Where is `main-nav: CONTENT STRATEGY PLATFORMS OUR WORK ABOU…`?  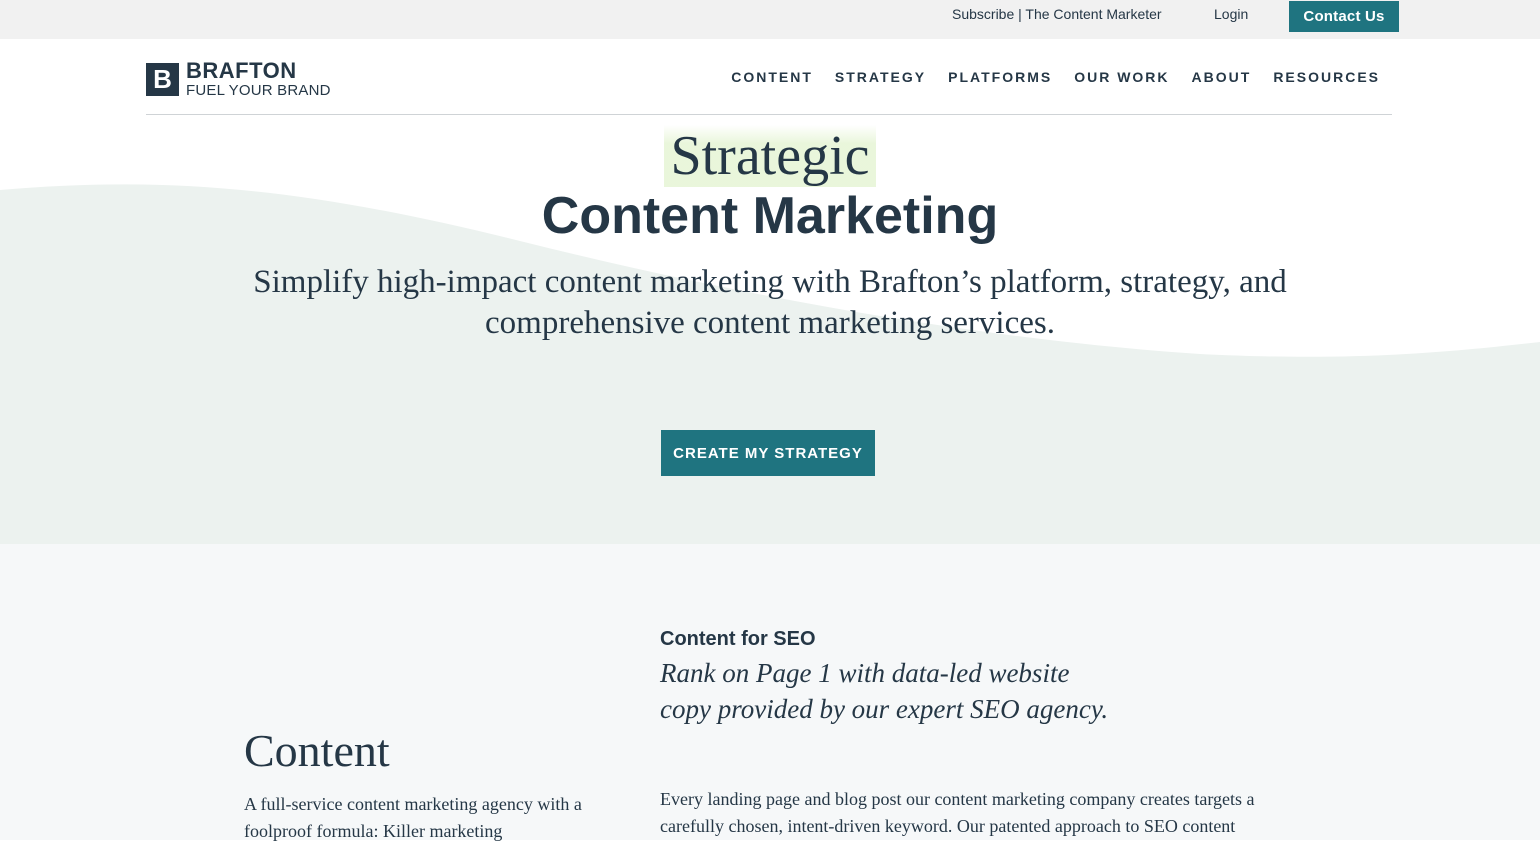 main-nav: CONTENT STRATEGY PLATFORMS OUR WORK ABOU… is located at coordinates (1055, 77).